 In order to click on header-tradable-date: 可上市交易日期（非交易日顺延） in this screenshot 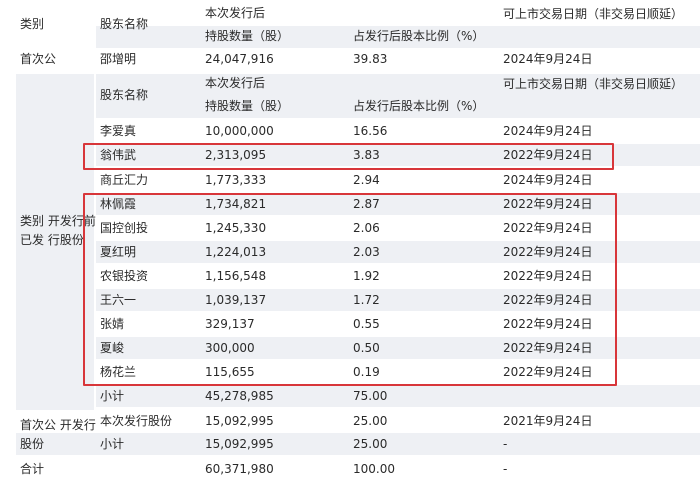, I will do `click(593, 14)`.